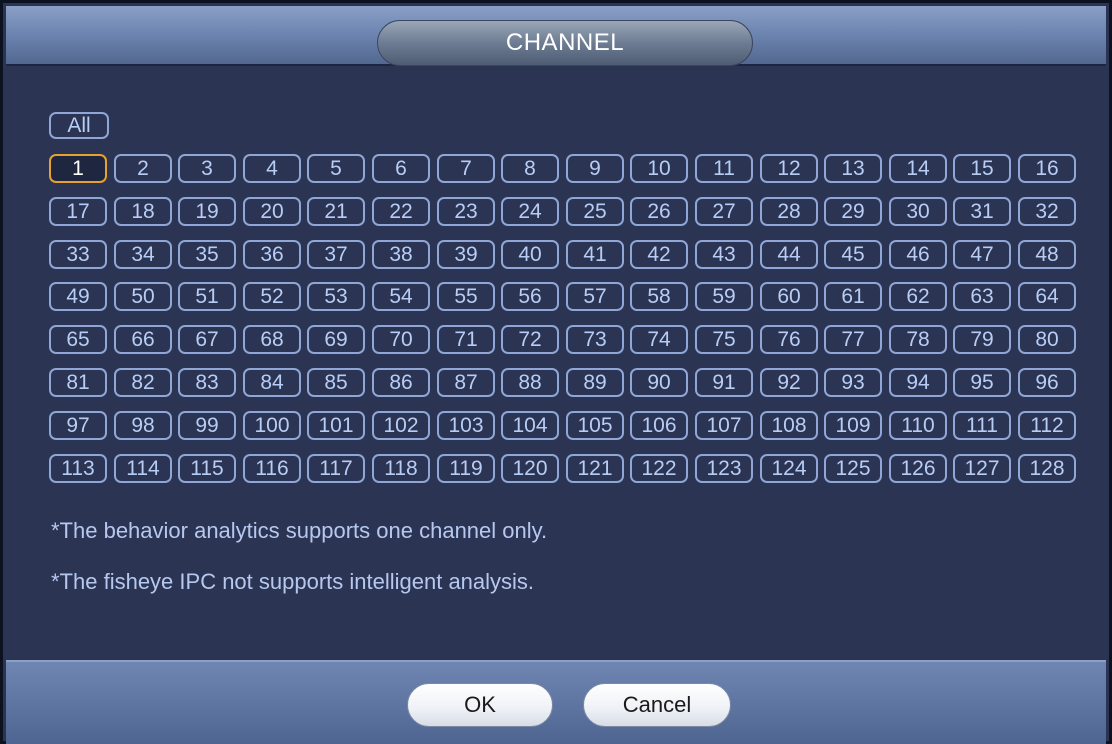  What do you see at coordinates (207, 339) in the screenshot?
I see `channel-button-67: 67` at bounding box center [207, 339].